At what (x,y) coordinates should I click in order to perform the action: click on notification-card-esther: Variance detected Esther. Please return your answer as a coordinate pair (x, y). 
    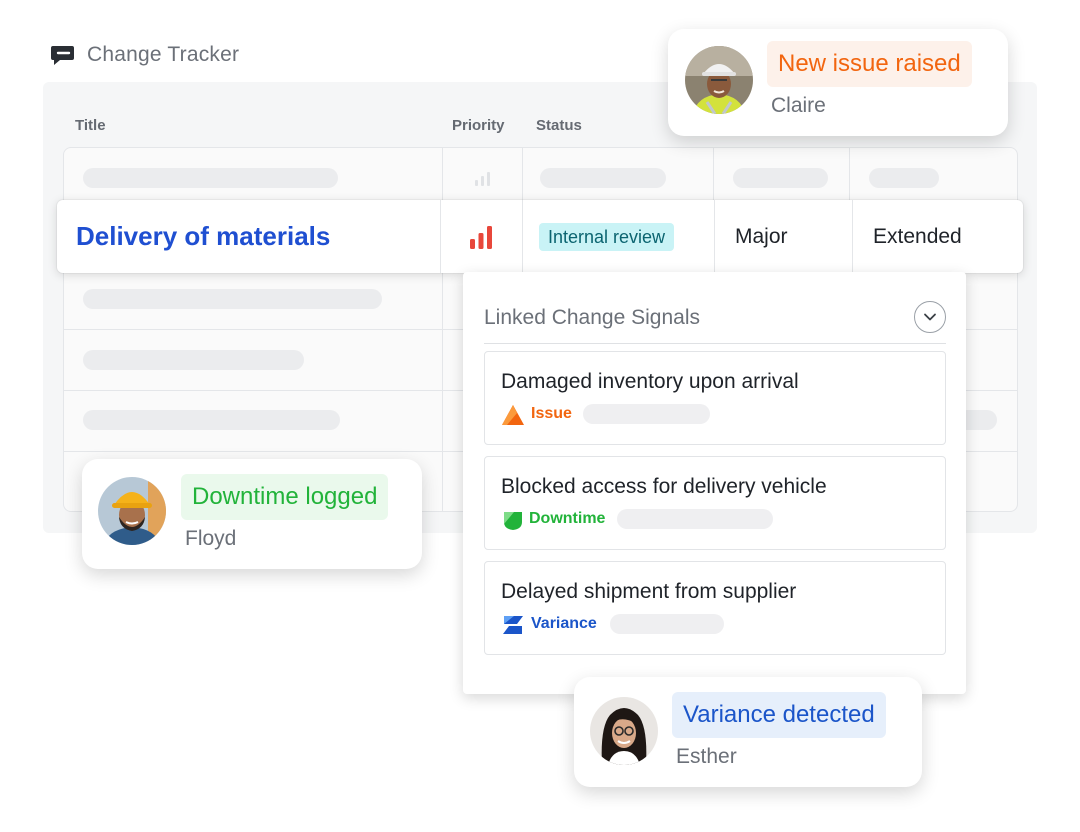
    Looking at the image, I should click on (748, 732).